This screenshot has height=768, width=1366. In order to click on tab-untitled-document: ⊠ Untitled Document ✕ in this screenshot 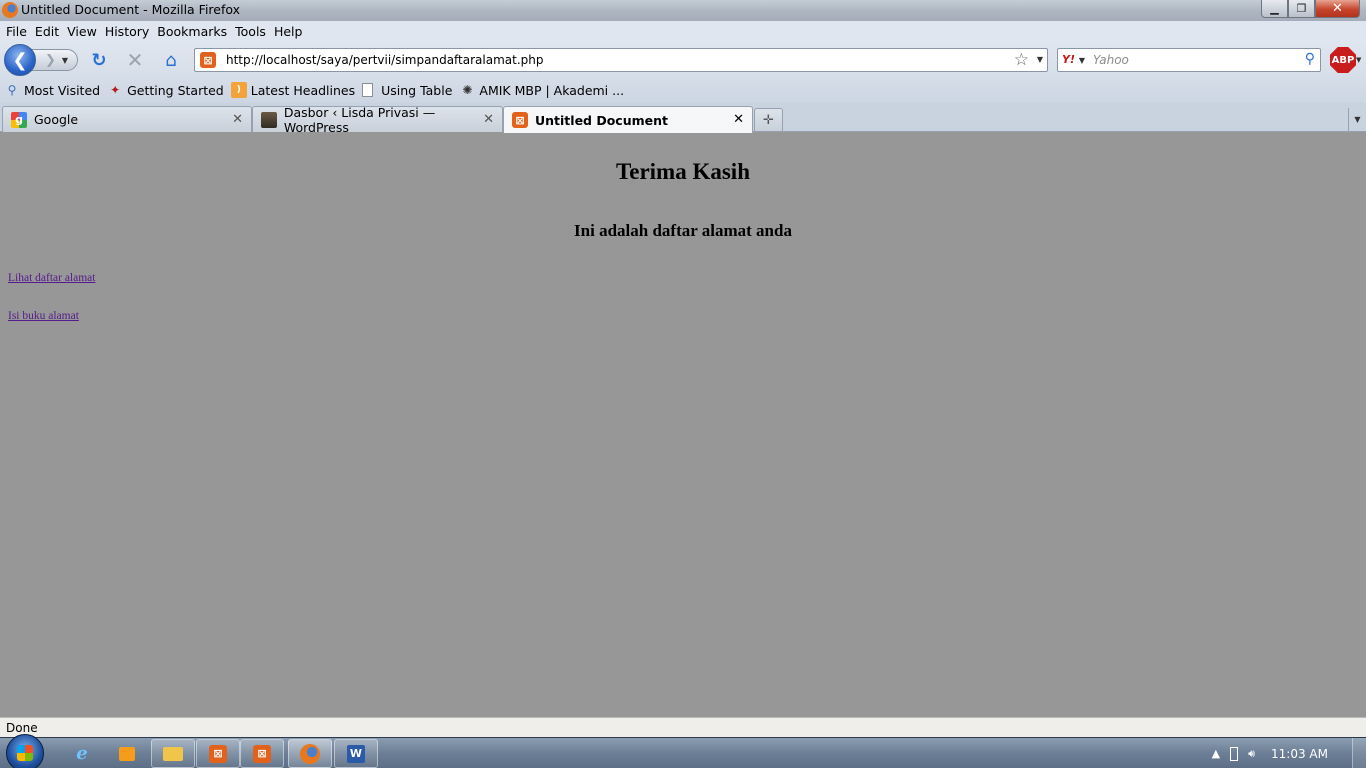, I will do `click(628, 119)`.